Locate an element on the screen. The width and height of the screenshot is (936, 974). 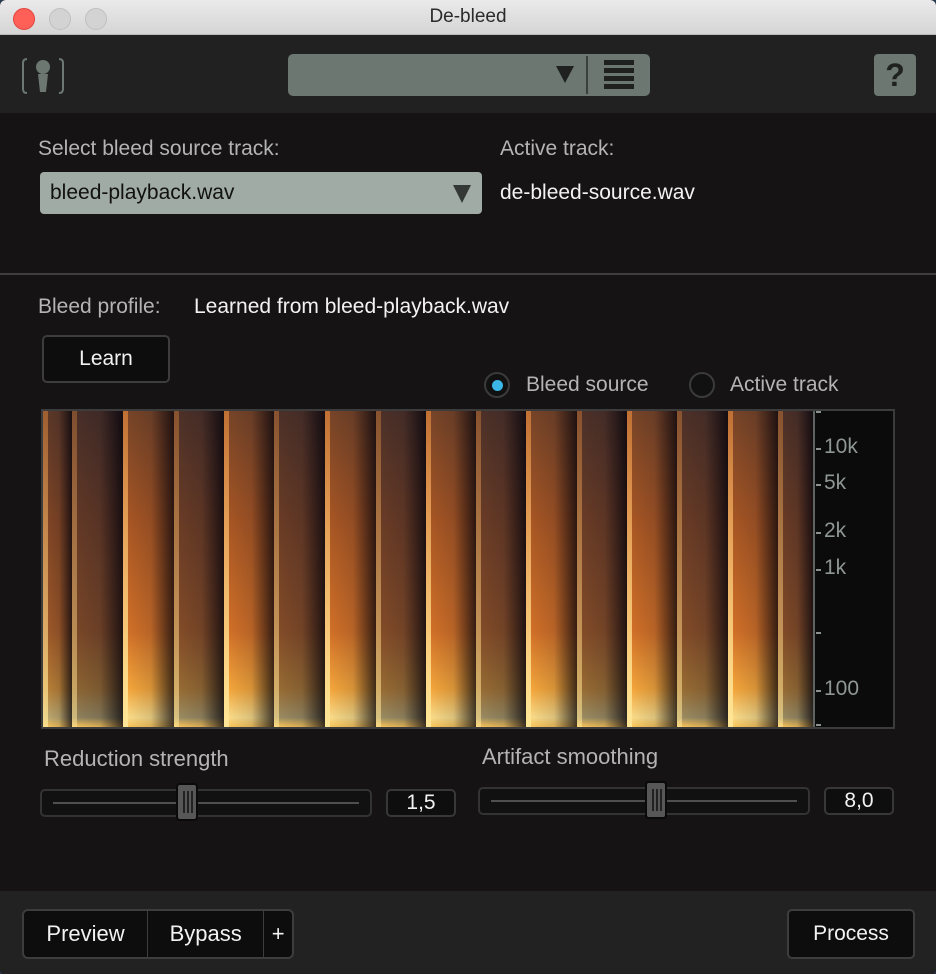
preset-dropdown is located at coordinates (469, 75).